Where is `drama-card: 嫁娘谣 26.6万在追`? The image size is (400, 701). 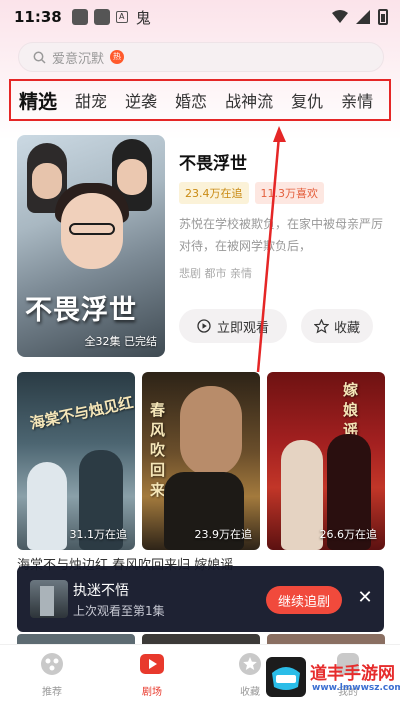 drama-card: 嫁娘谣 26.6万在追 is located at coordinates (326, 461).